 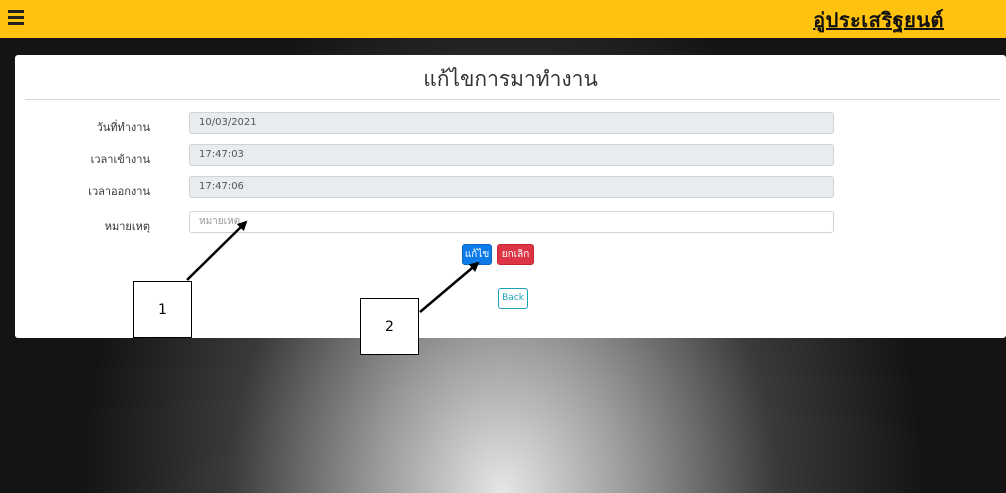 What do you see at coordinates (511, 187) in the screenshot?
I see `check-out-time-field: 17:47:06` at bounding box center [511, 187].